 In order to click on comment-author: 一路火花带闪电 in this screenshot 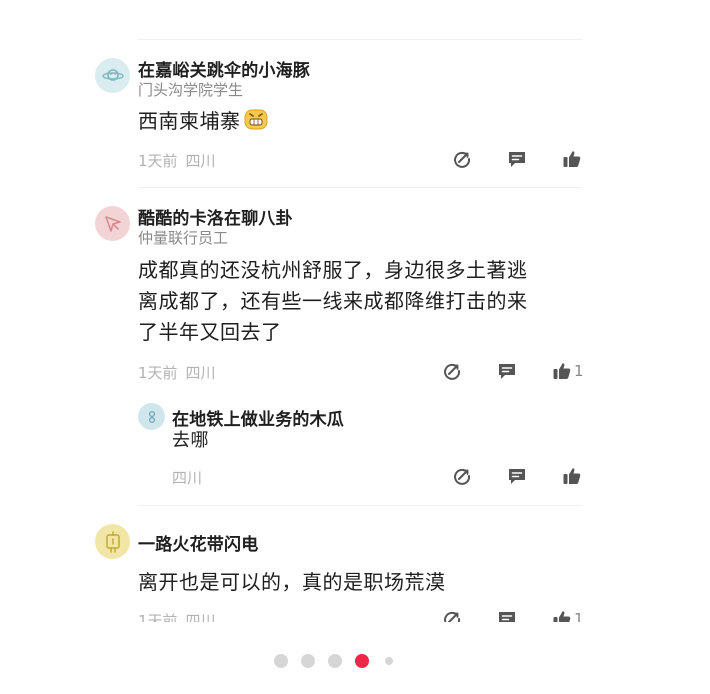, I will do `click(198, 542)`.